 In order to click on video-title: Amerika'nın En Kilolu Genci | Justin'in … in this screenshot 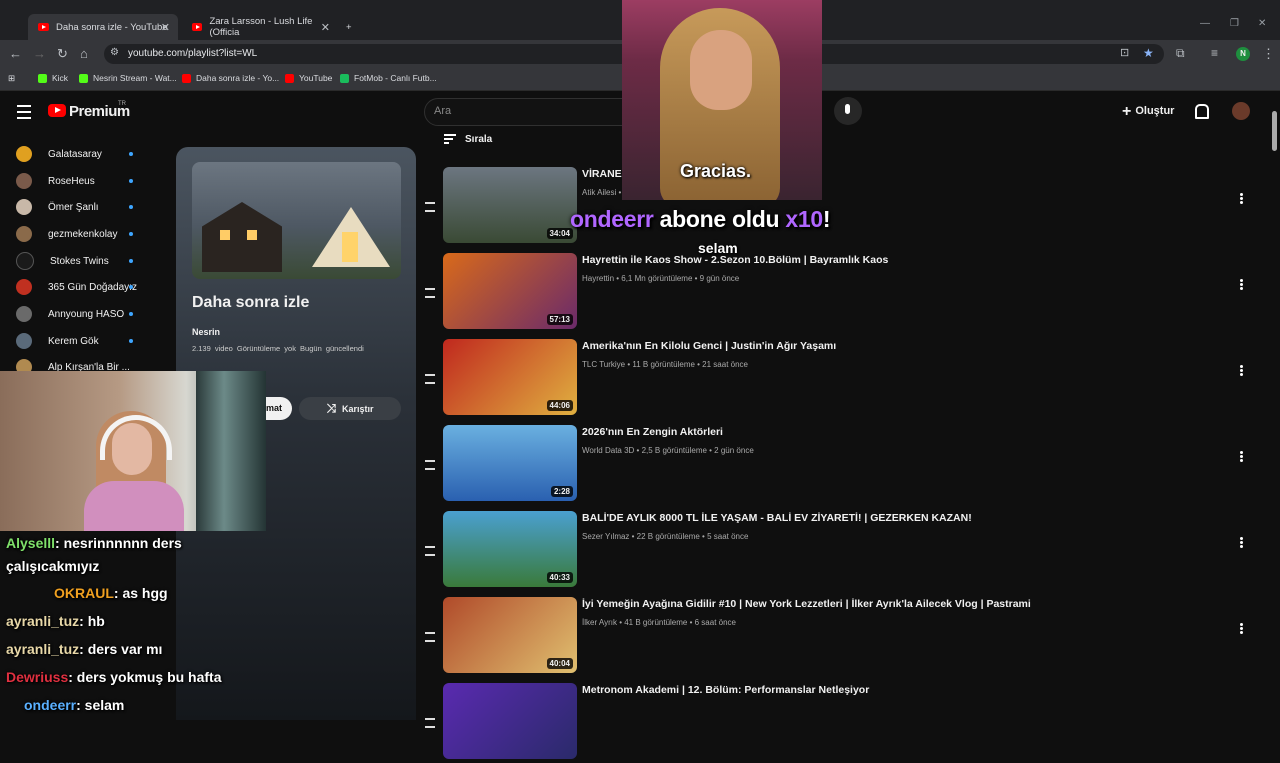, I will do `click(709, 346)`.